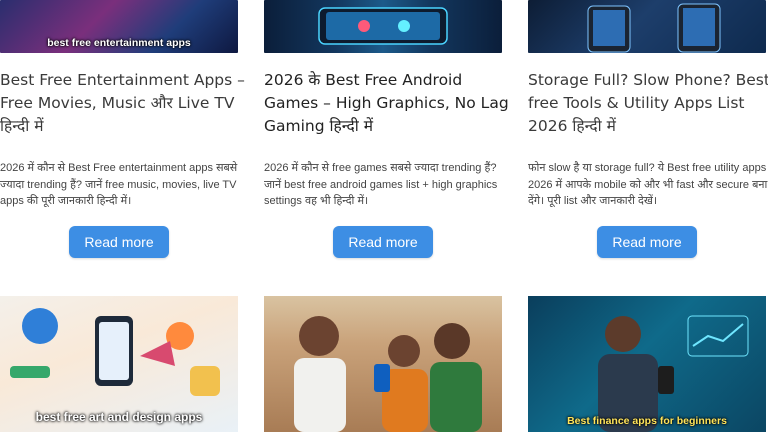 The height and width of the screenshot is (432, 768). Describe the element at coordinates (119, 417) in the screenshot. I see `thumbnail-caption: best free art and design apps` at that location.